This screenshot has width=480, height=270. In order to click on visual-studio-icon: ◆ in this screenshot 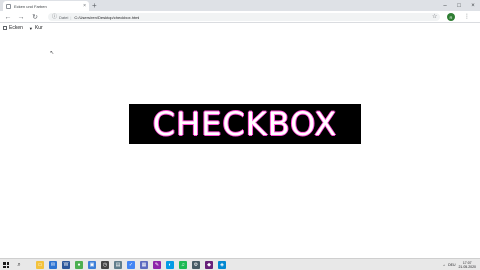, I will do `click(209, 265)`.